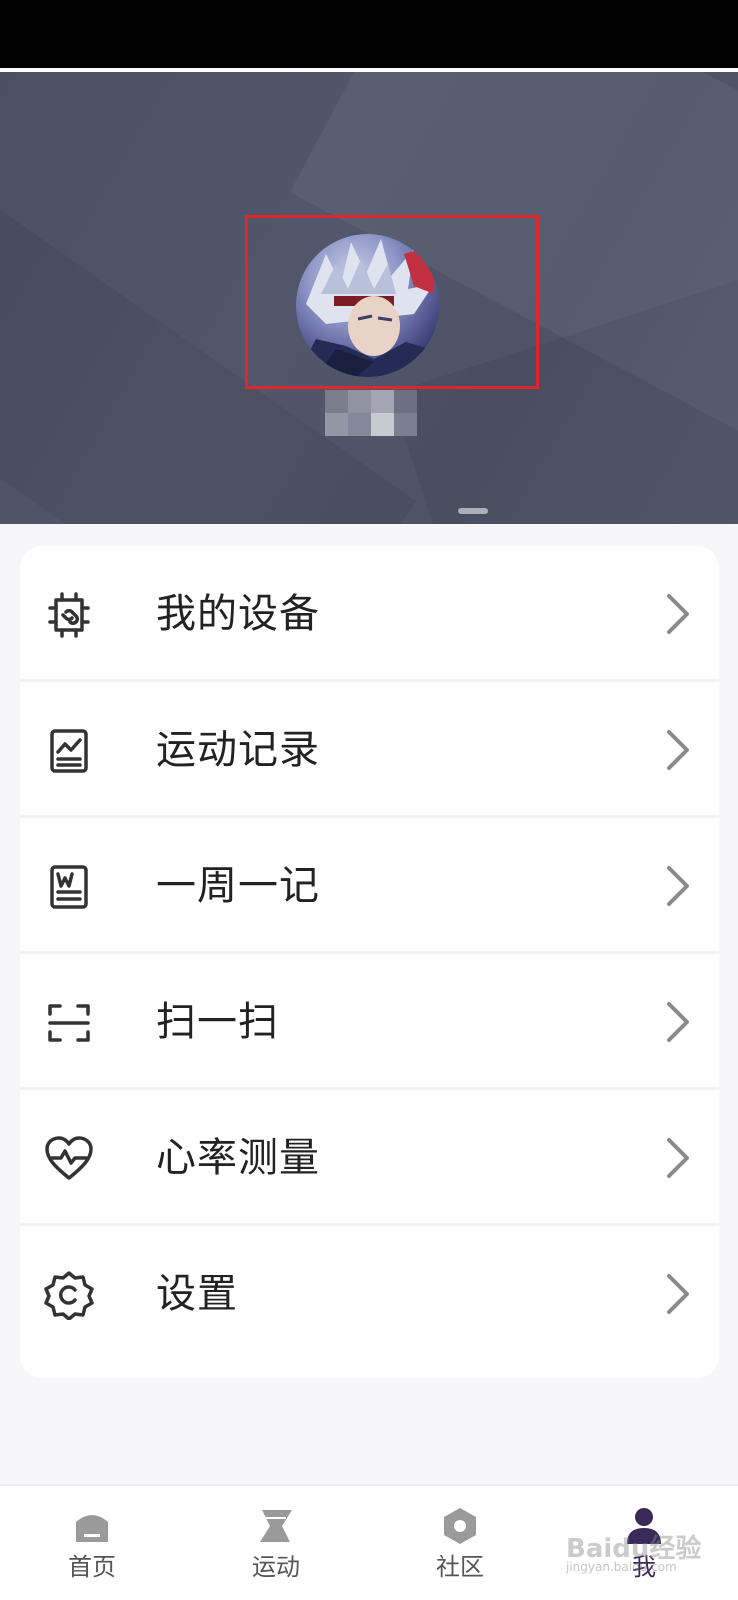 Image resolution: width=738 pixels, height=1600 pixels. Describe the element at coordinates (460, 1526) in the screenshot. I see `community-icon` at that location.